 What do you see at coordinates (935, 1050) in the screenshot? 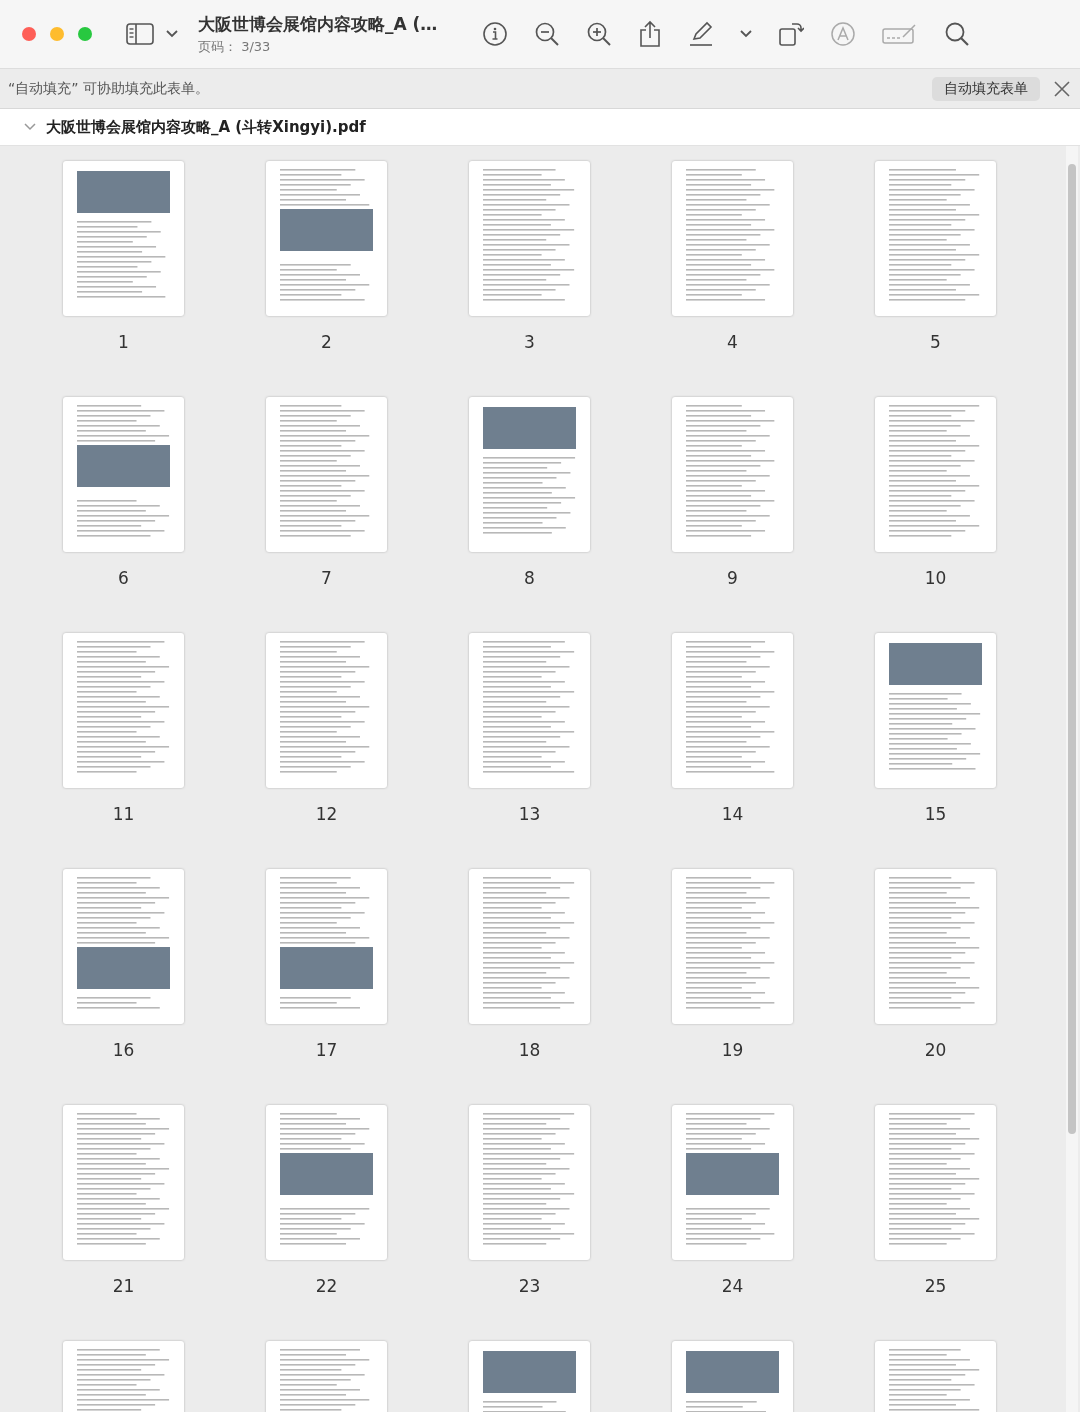
I see `page-number: 20` at bounding box center [935, 1050].